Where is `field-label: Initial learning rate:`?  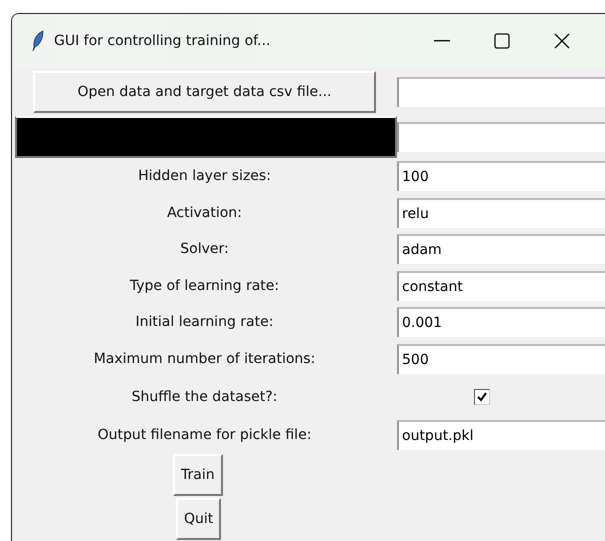
field-label: Initial learning rate: is located at coordinates (205, 322).